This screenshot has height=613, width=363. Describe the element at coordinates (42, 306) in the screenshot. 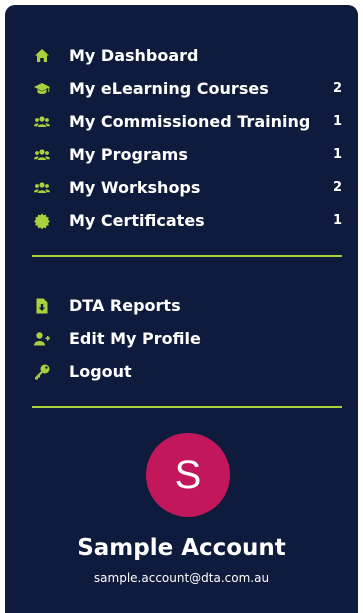

I see `file-download-icon` at that location.